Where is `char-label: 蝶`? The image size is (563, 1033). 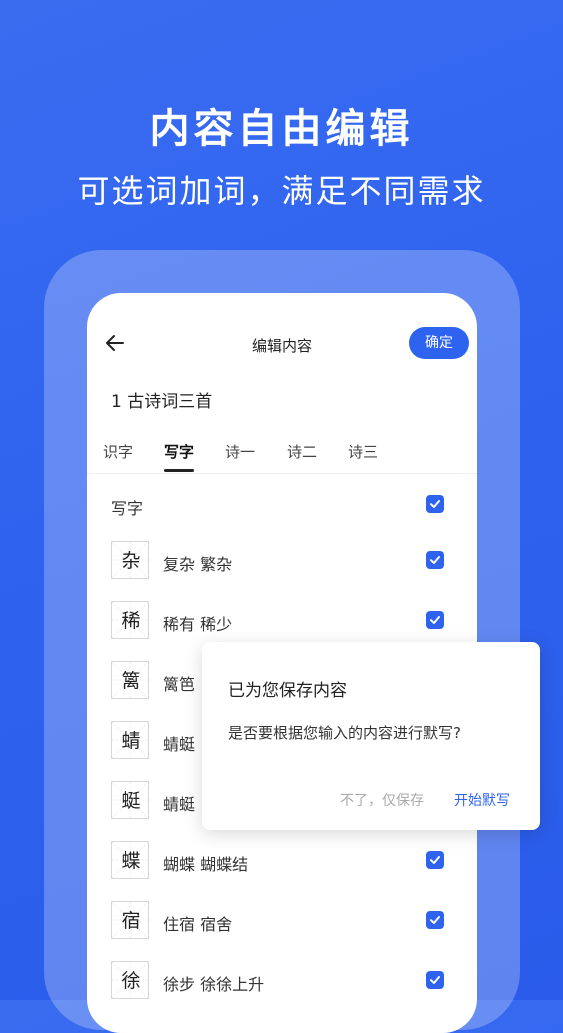
char-label: 蝶 is located at coordinates (131, 861).